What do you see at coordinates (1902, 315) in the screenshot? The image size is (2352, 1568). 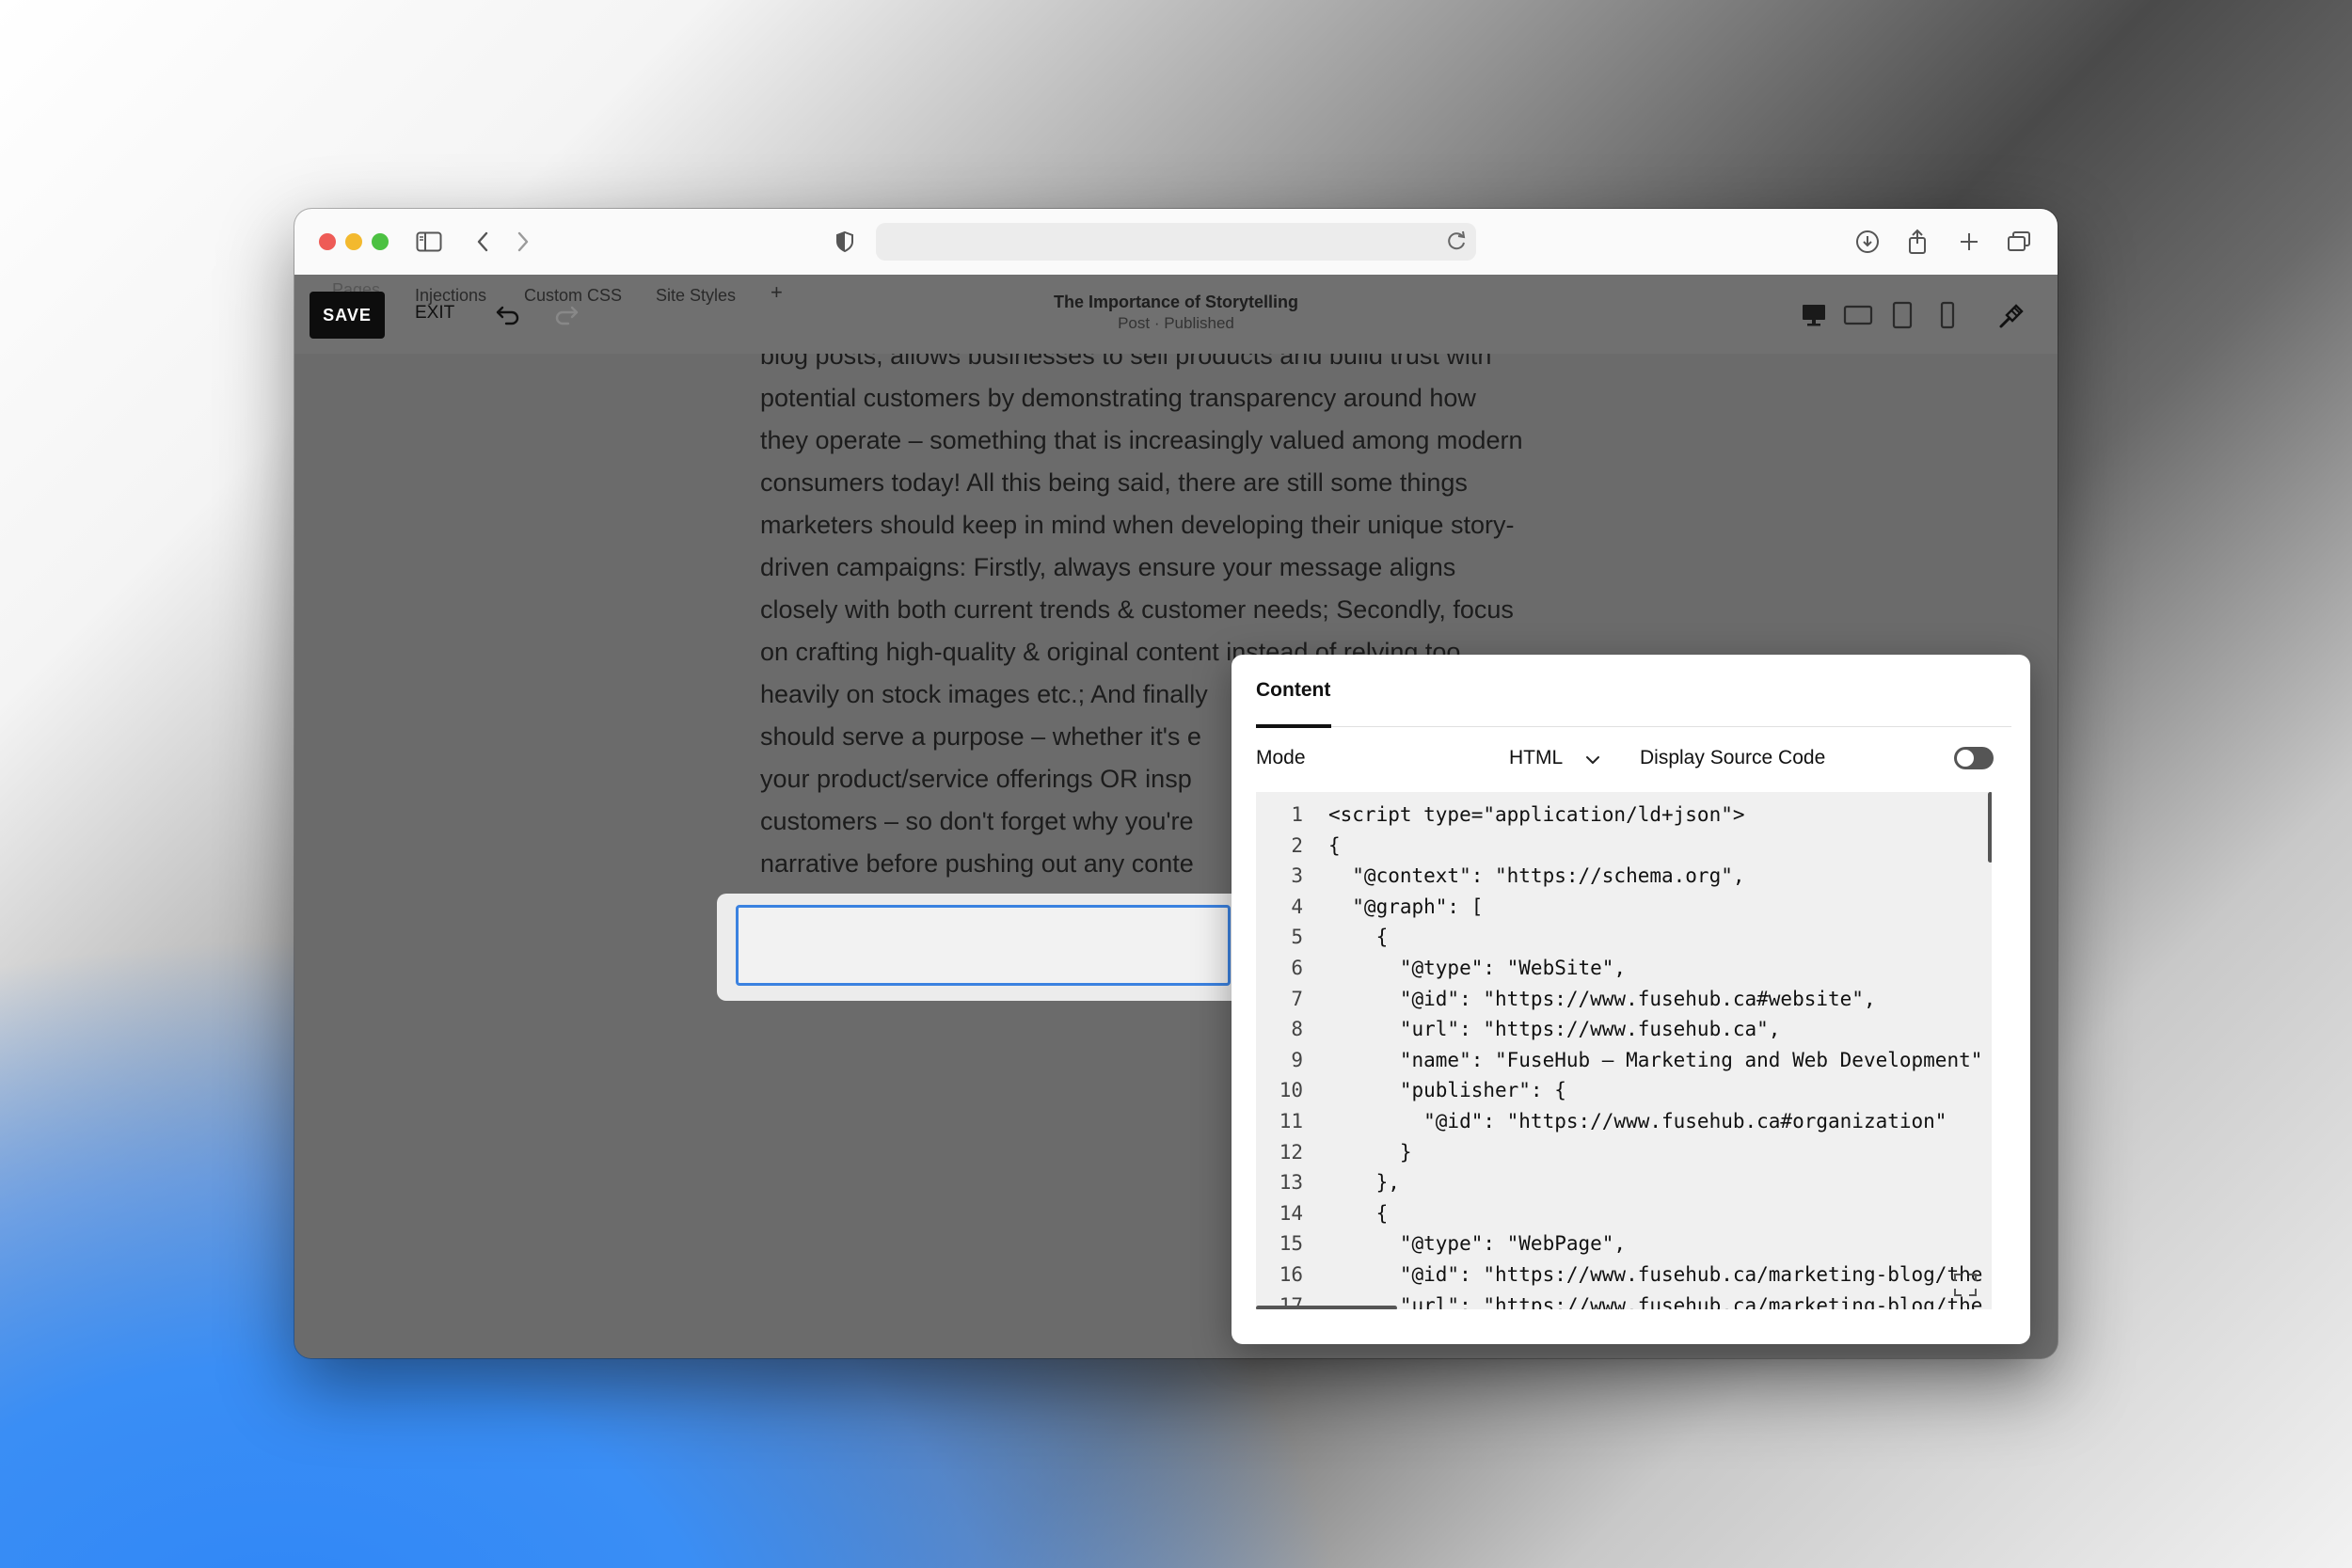 I see `tablet-portrait-view-icon` at bounding box center [1902, 315].